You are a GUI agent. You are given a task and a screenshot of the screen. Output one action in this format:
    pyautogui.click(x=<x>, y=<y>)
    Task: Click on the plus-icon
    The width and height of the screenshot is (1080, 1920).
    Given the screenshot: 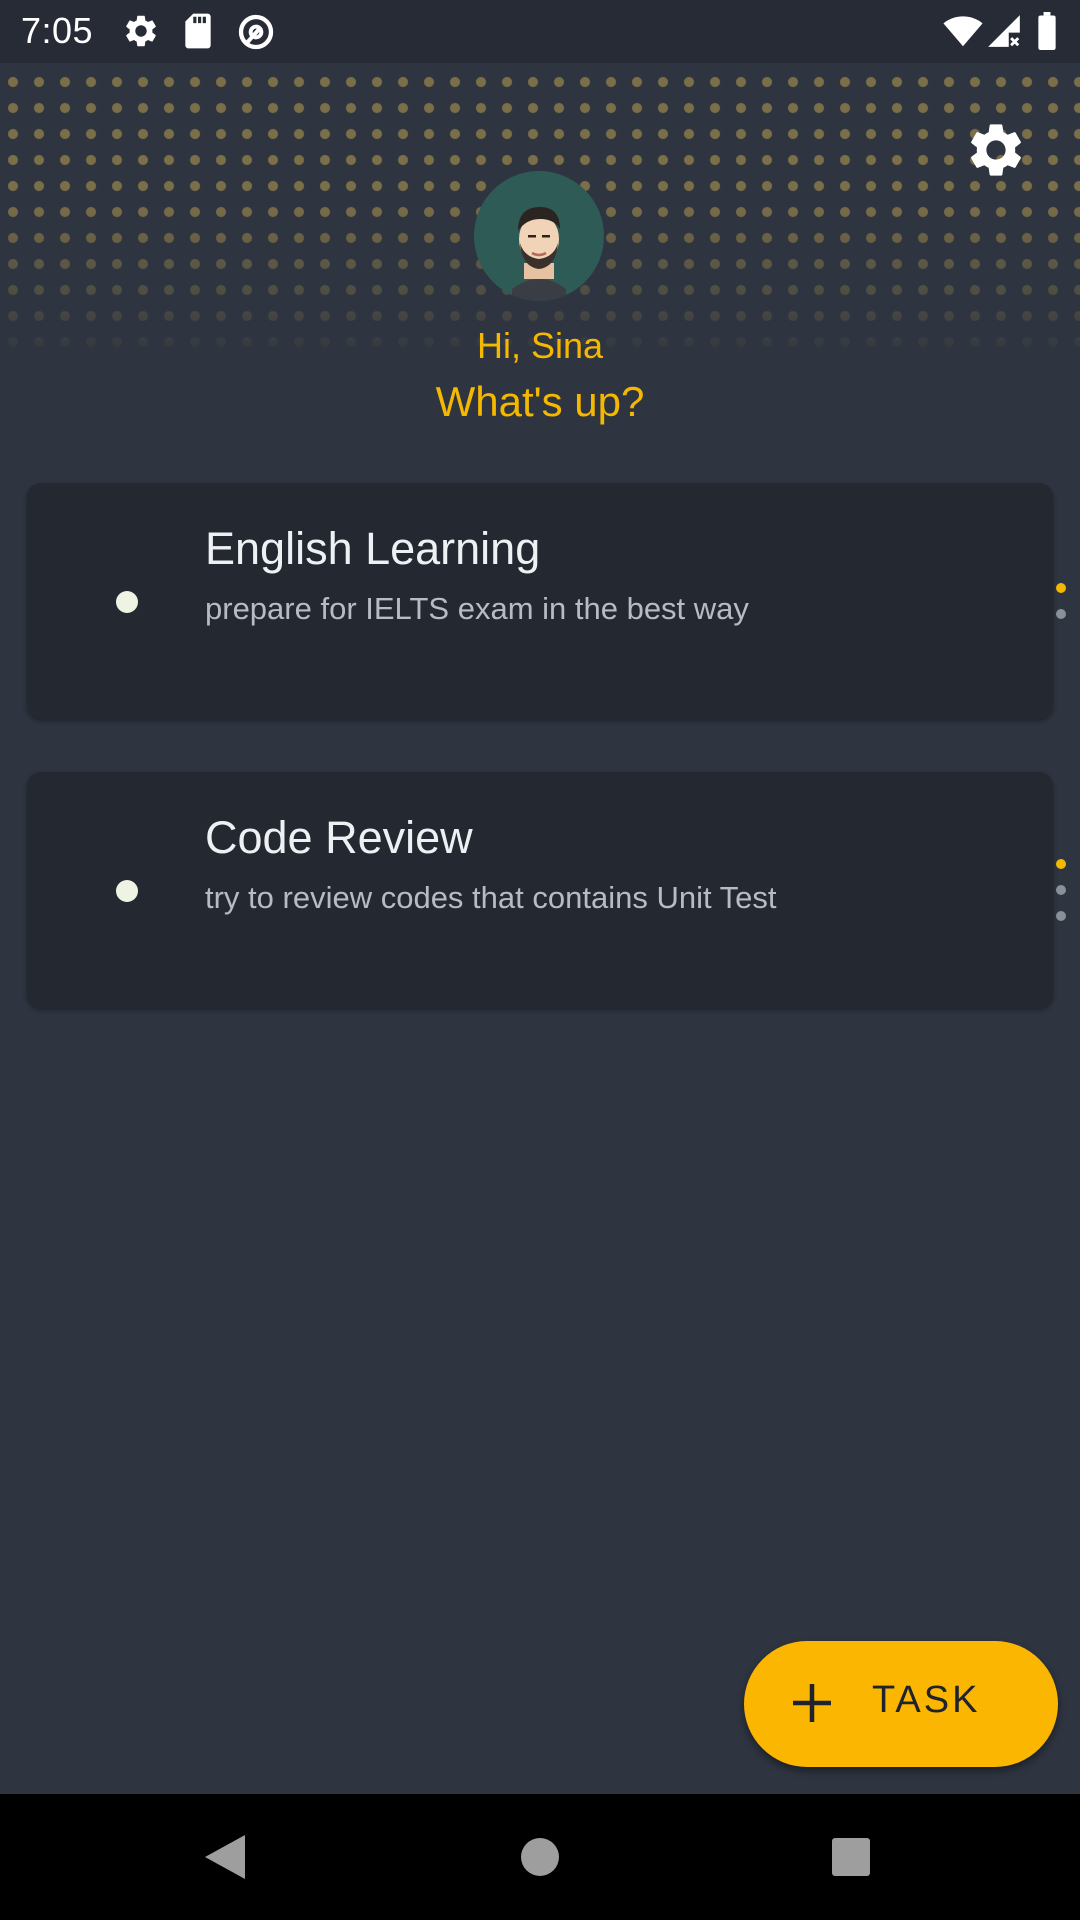 What is the action you would take?
    pyautogui.click(x=812, y=1705)
    